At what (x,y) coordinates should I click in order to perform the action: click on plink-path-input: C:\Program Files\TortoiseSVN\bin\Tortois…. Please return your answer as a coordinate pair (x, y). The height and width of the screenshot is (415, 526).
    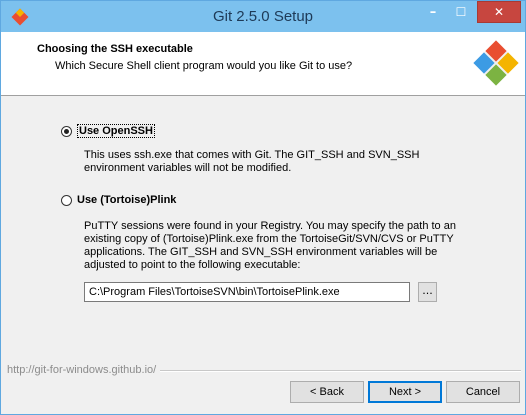
    Looking at the image, I should click on (247, 292).